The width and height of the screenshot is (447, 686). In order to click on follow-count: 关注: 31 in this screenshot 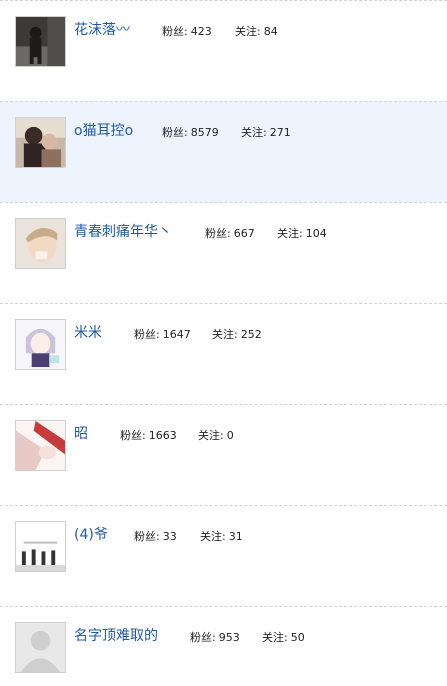, I will do `click(221, 536)`.